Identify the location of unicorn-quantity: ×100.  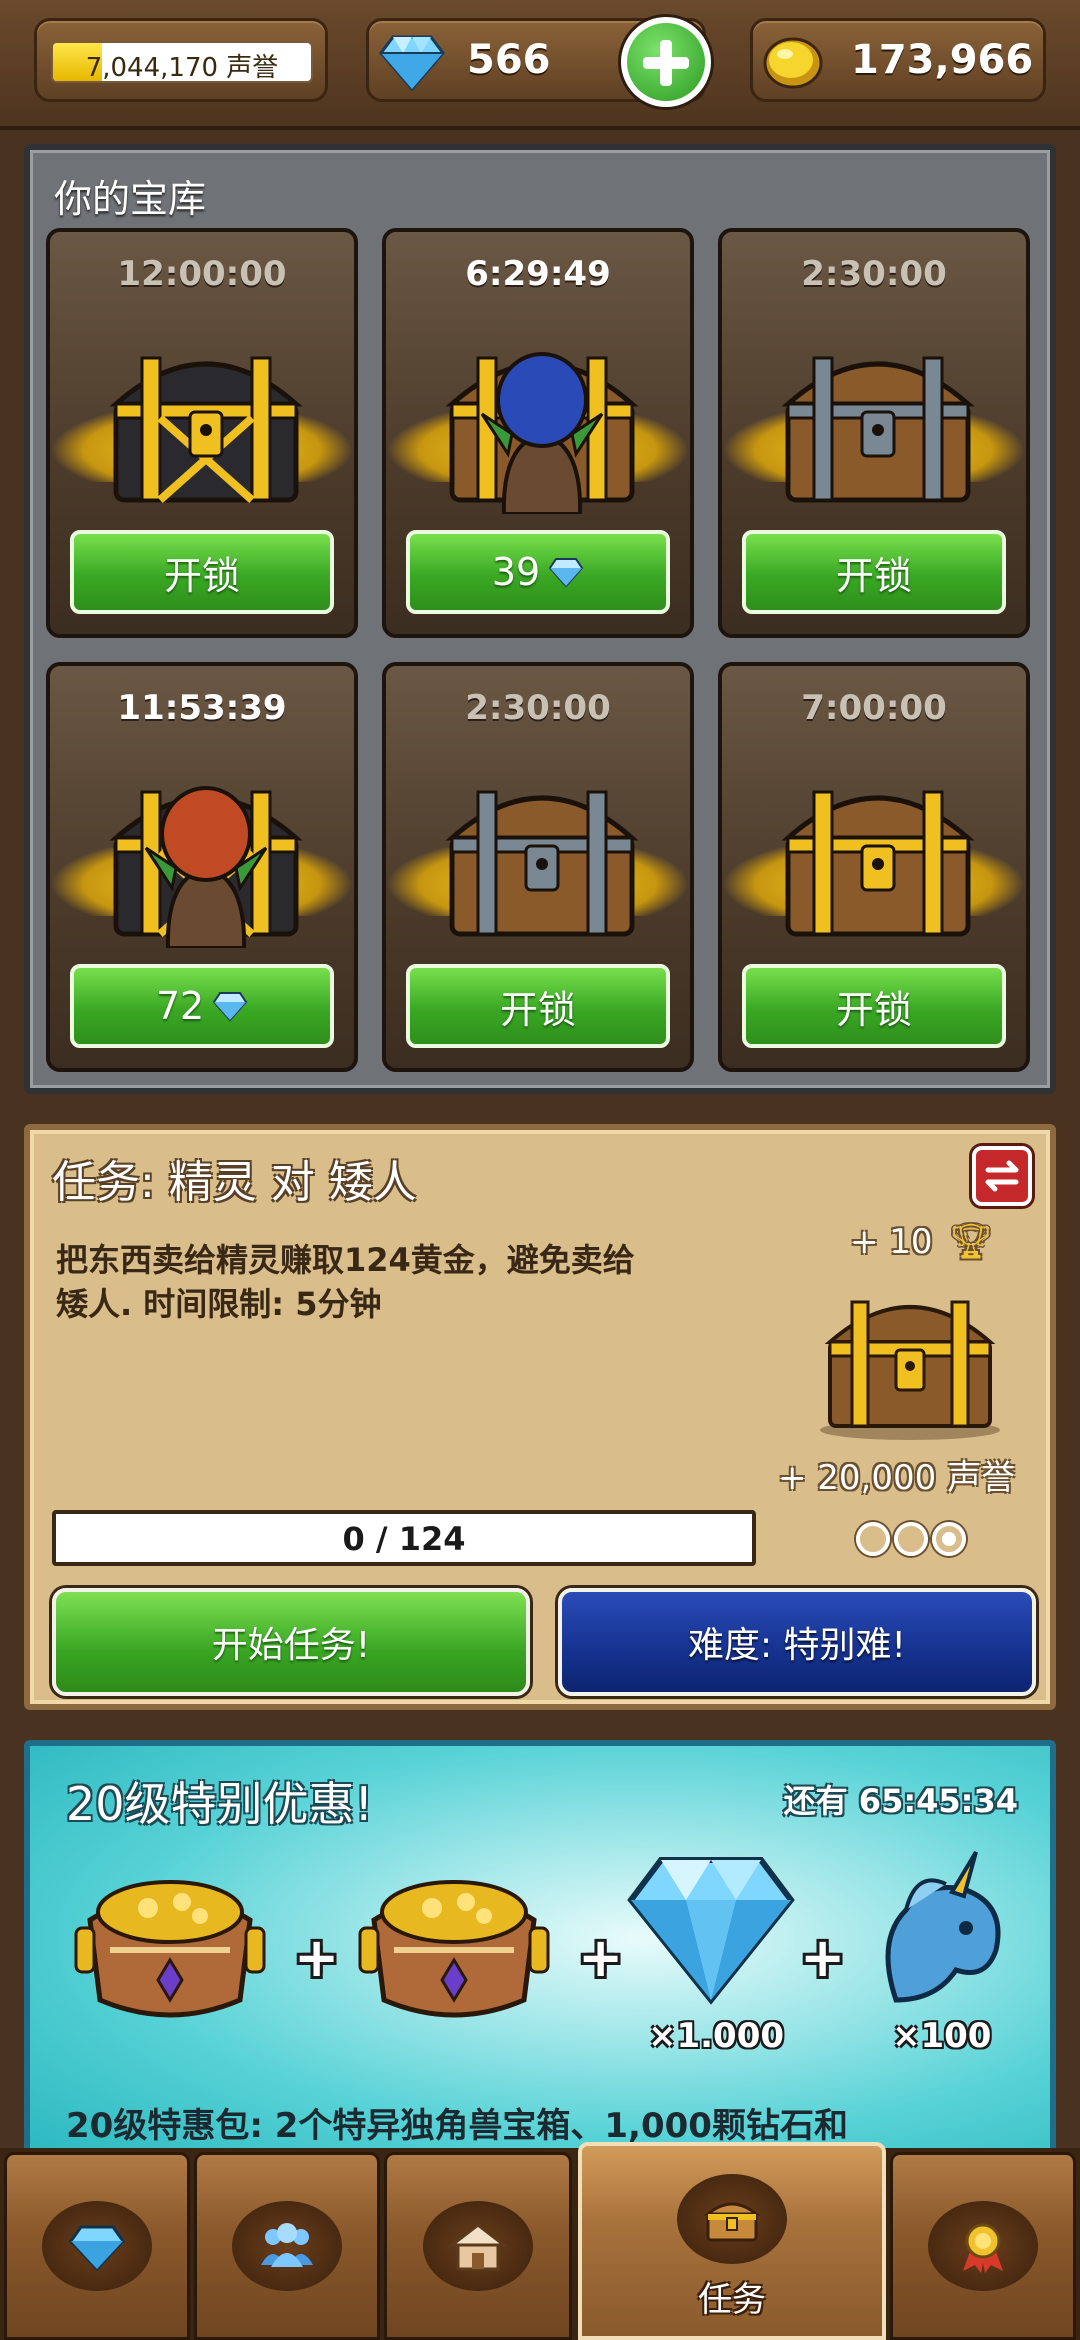
(942, 2036).